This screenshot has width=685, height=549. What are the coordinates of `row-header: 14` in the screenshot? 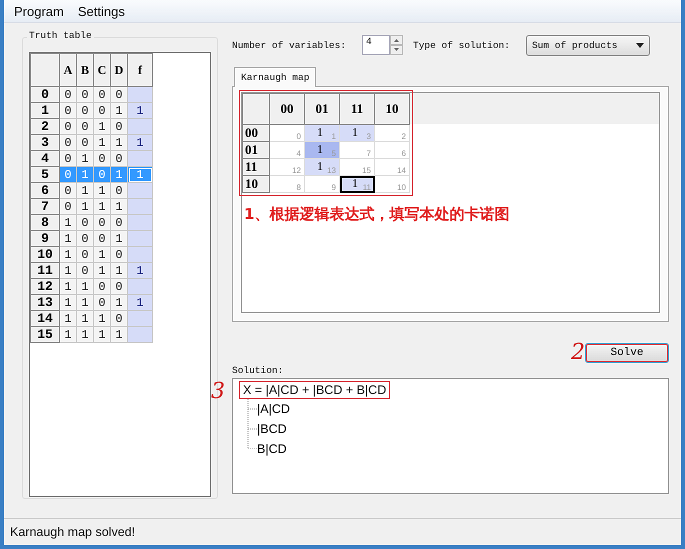 It's located at (45, 318).